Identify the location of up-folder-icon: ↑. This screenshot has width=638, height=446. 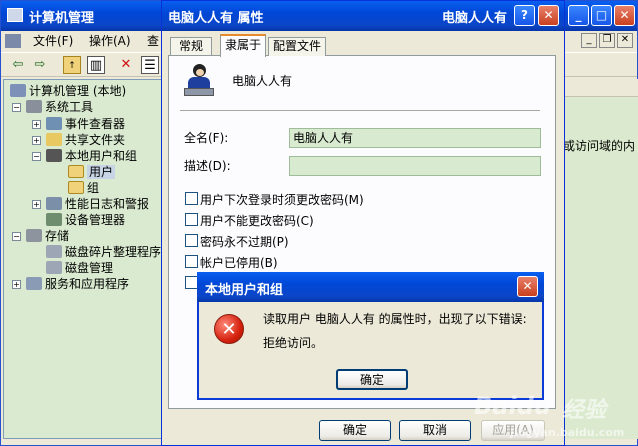
(72, 65).